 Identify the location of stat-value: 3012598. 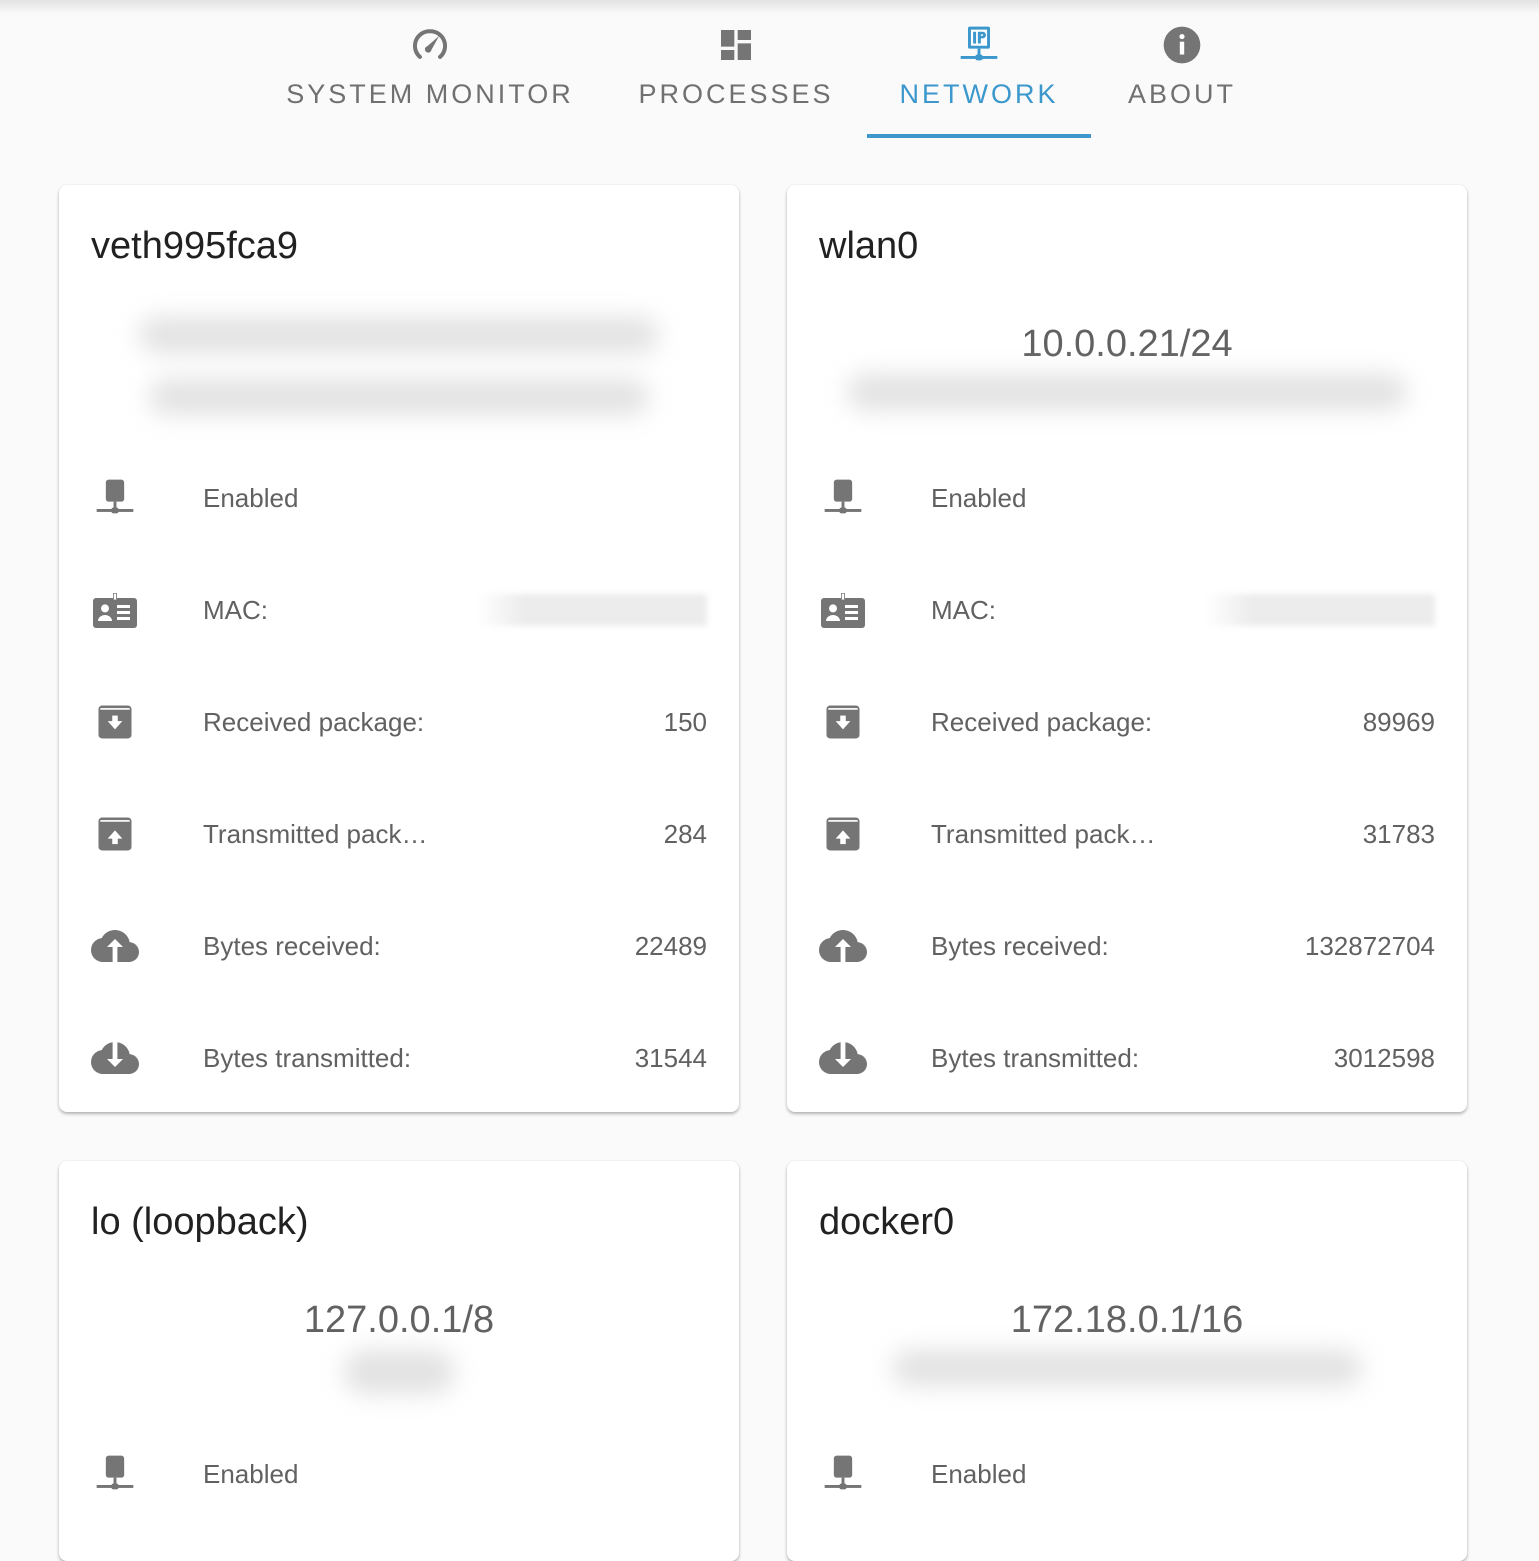
(1384, 1057).